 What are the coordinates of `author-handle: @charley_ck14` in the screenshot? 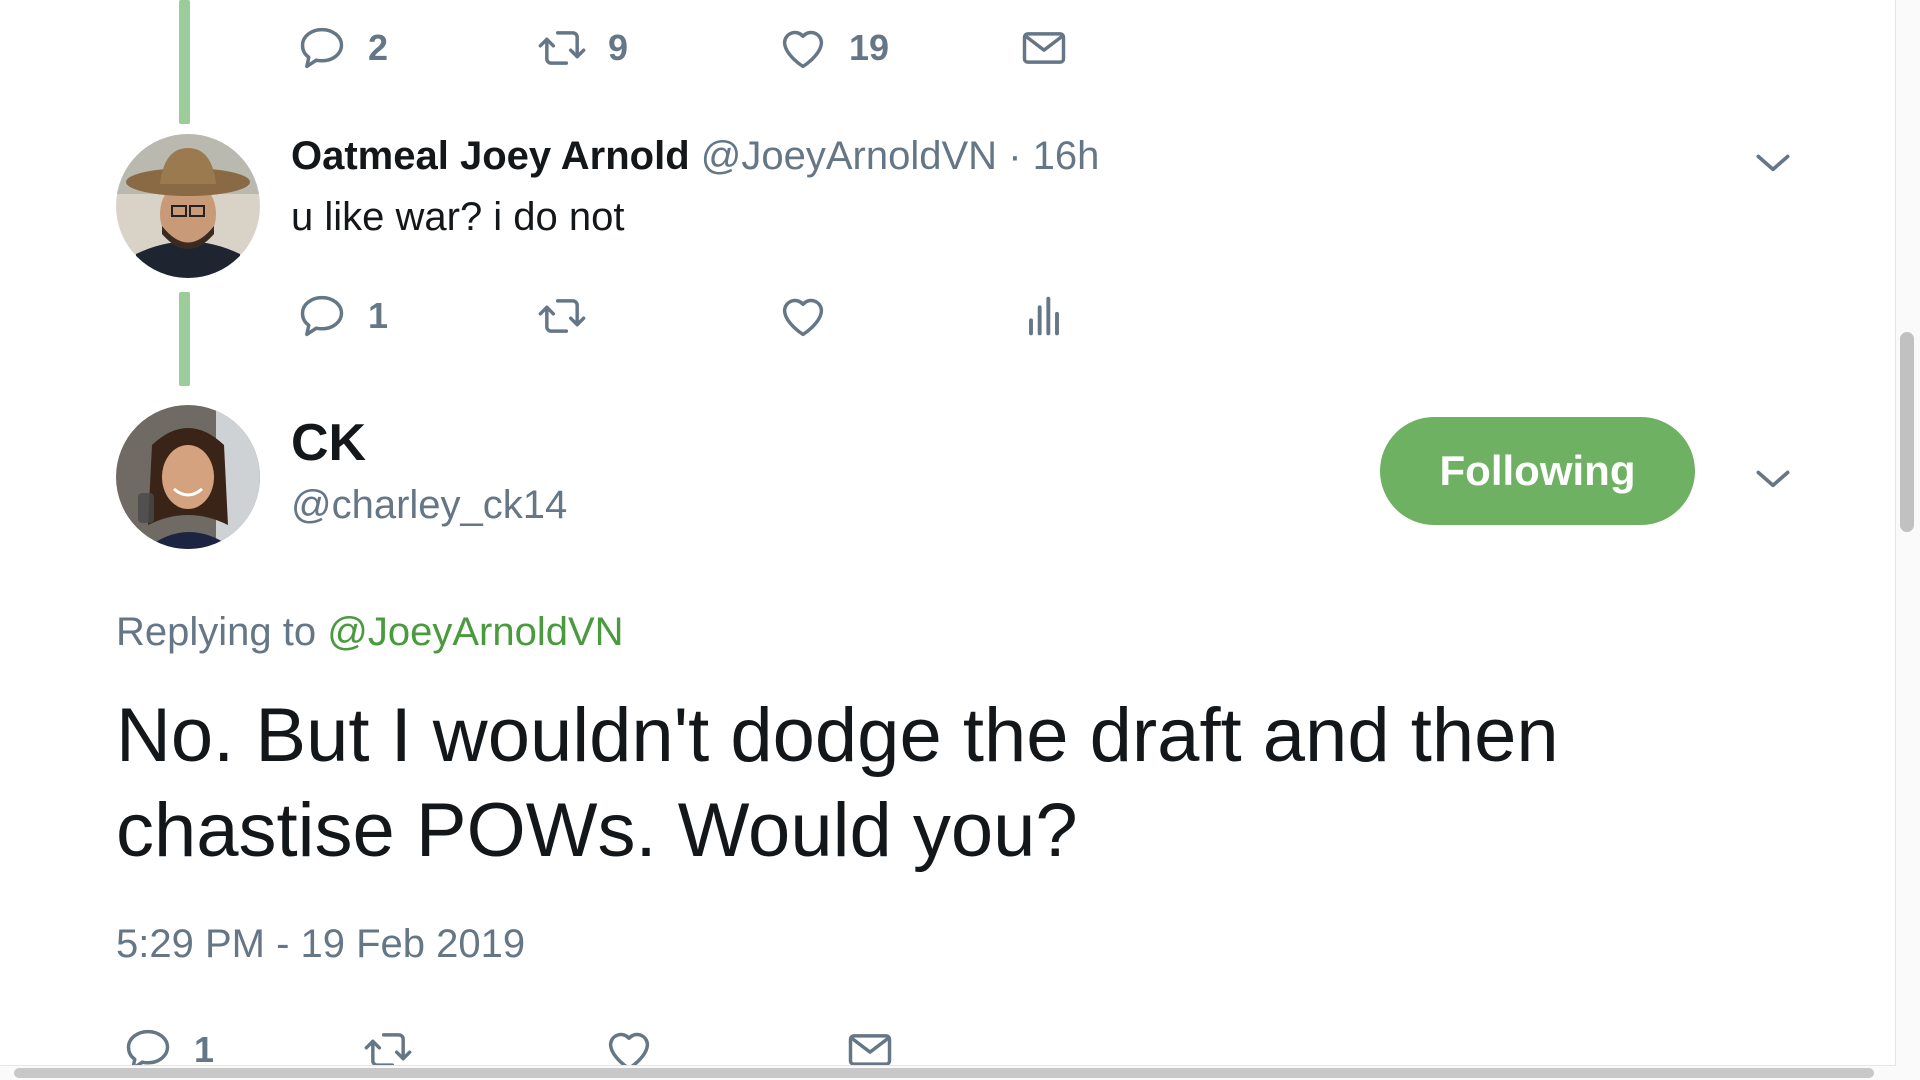 It's located at (429, 505).